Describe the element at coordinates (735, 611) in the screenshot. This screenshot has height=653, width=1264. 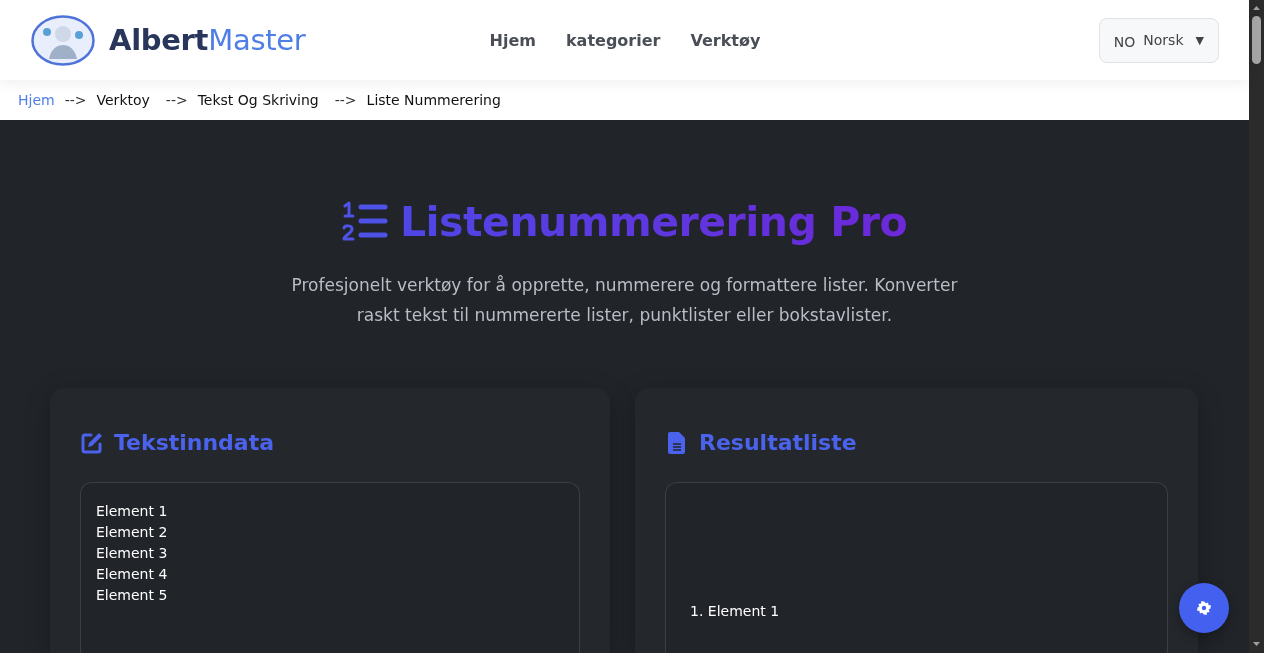
I see `result-item: 1. Element 1` at that location.